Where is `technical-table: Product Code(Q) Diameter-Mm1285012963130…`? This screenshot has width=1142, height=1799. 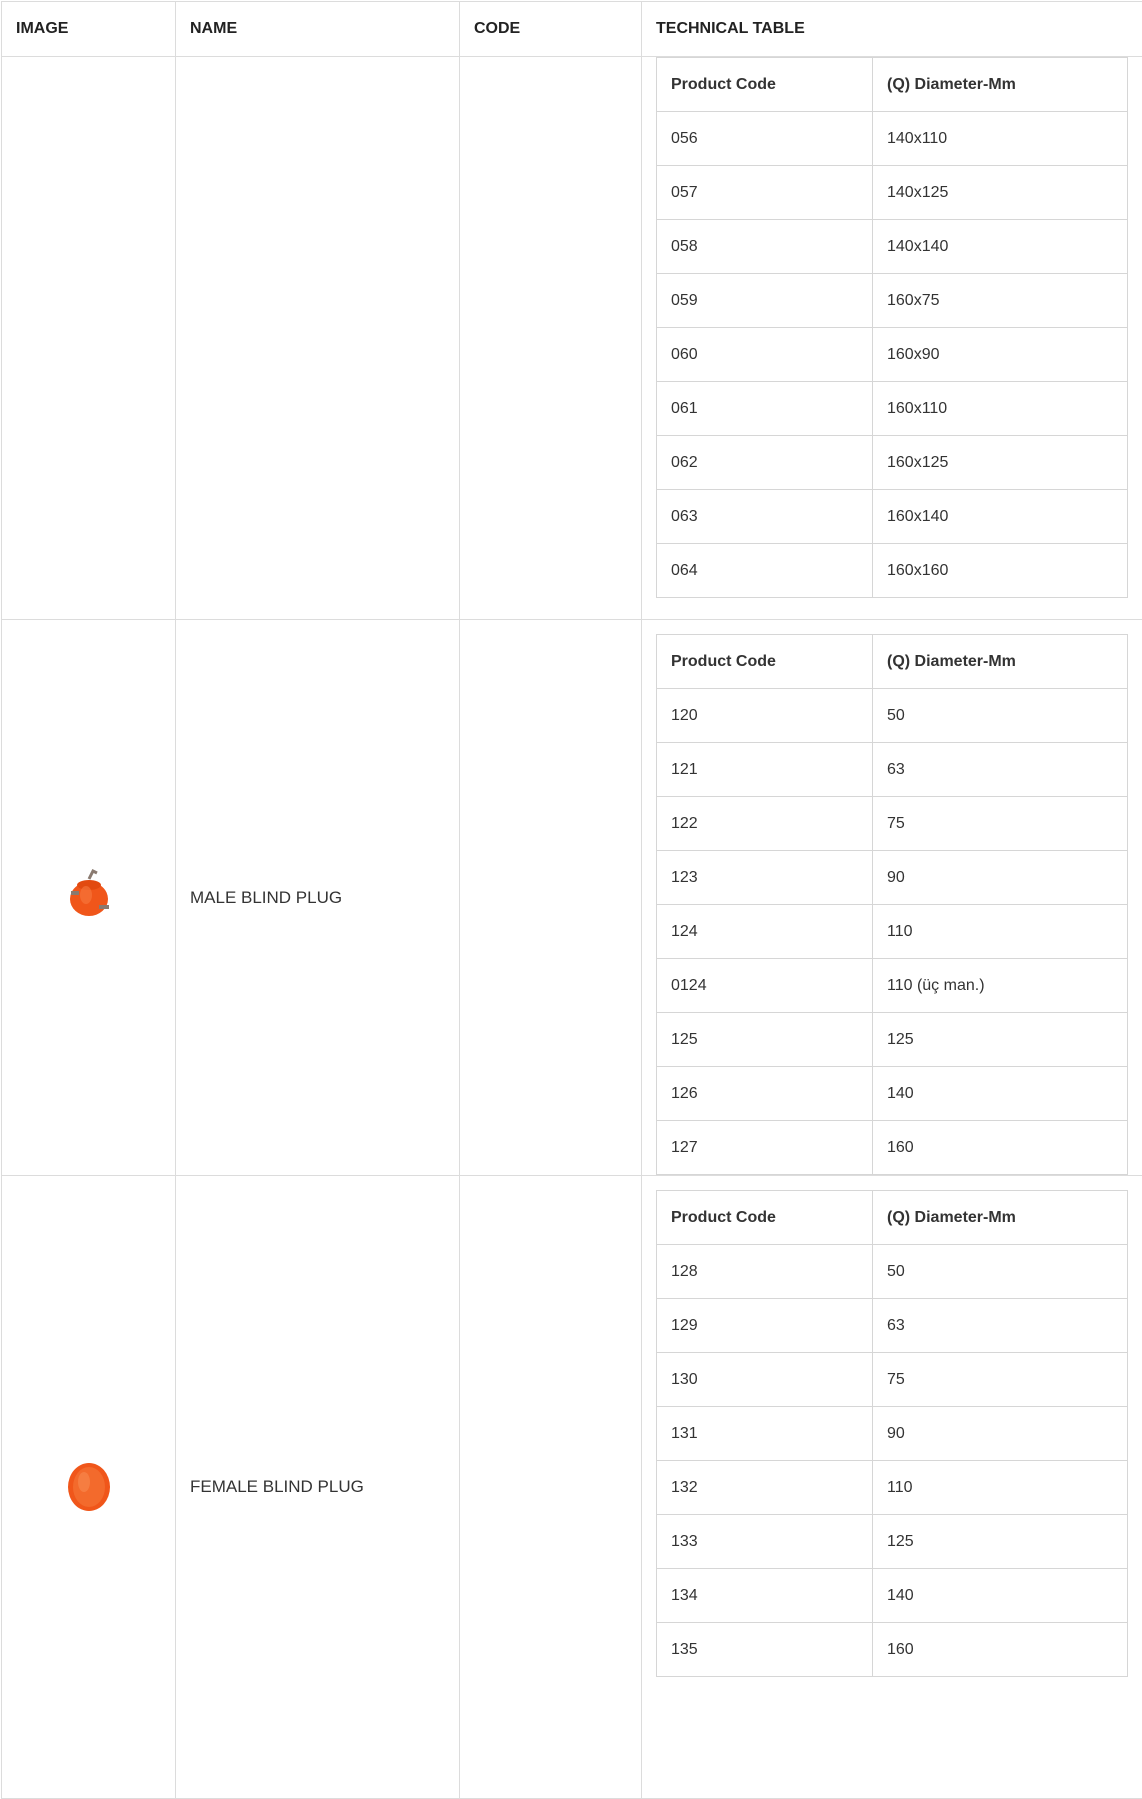
technical-table: Product Code(Q) Diameter-Mm1285012963130… is located at coordinates (892, 1433).